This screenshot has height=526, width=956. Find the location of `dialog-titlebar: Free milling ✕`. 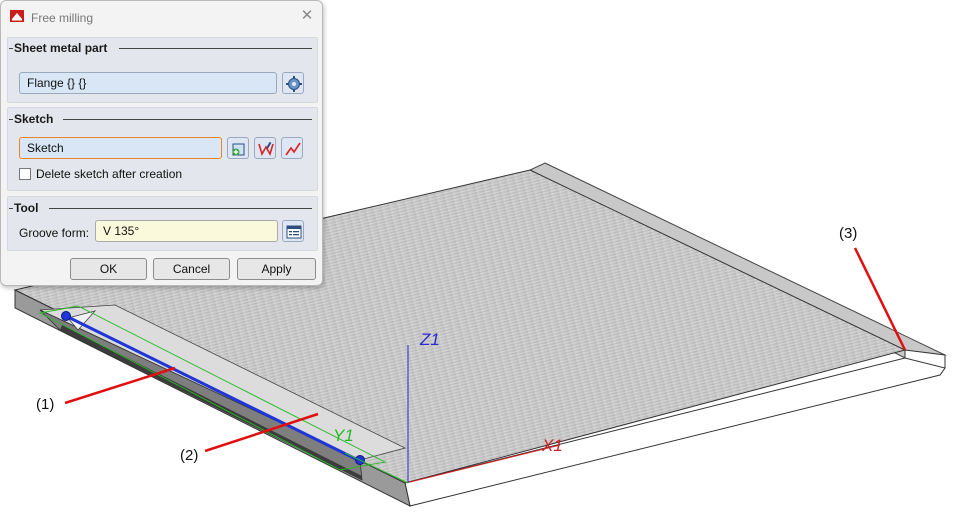

dialog-titlebar: Free milling ✕ is located at coordinates (161, 17).